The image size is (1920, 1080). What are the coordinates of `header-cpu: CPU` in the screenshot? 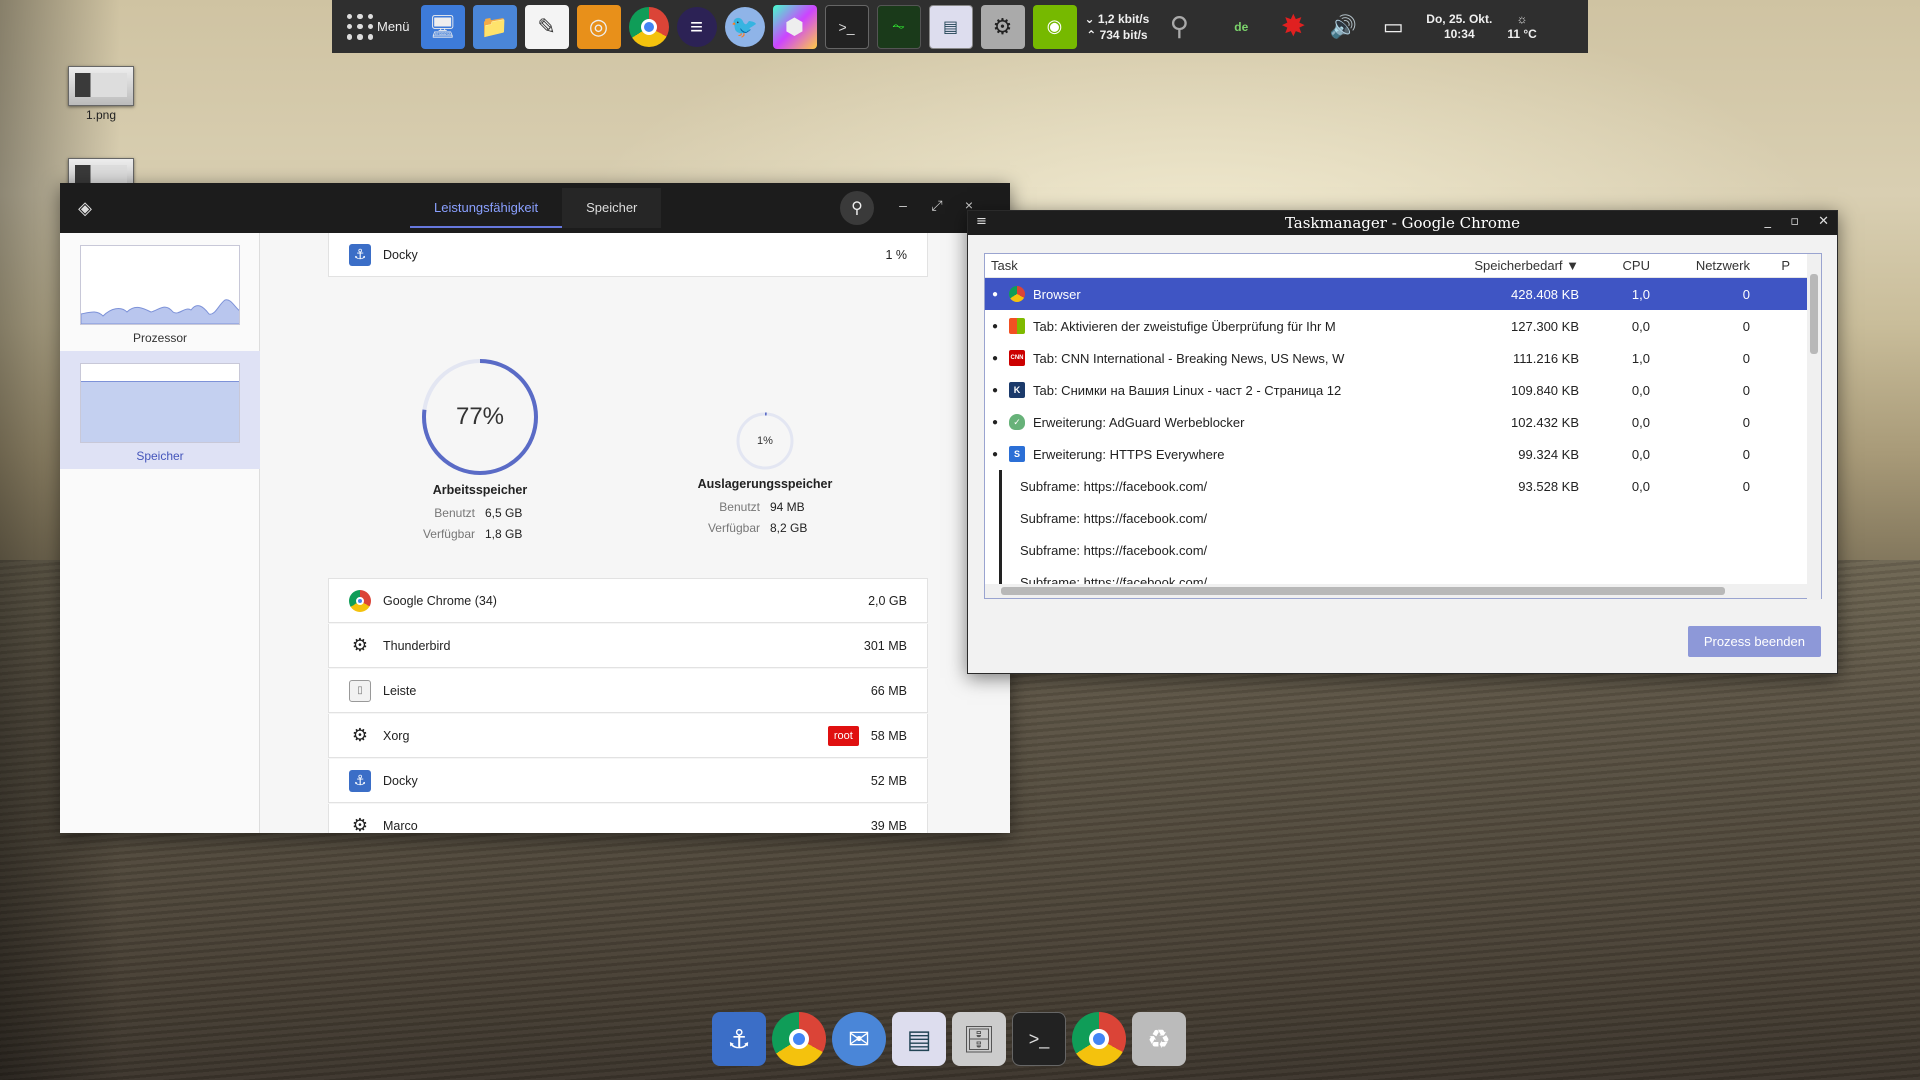 It's located at (1617, 265).